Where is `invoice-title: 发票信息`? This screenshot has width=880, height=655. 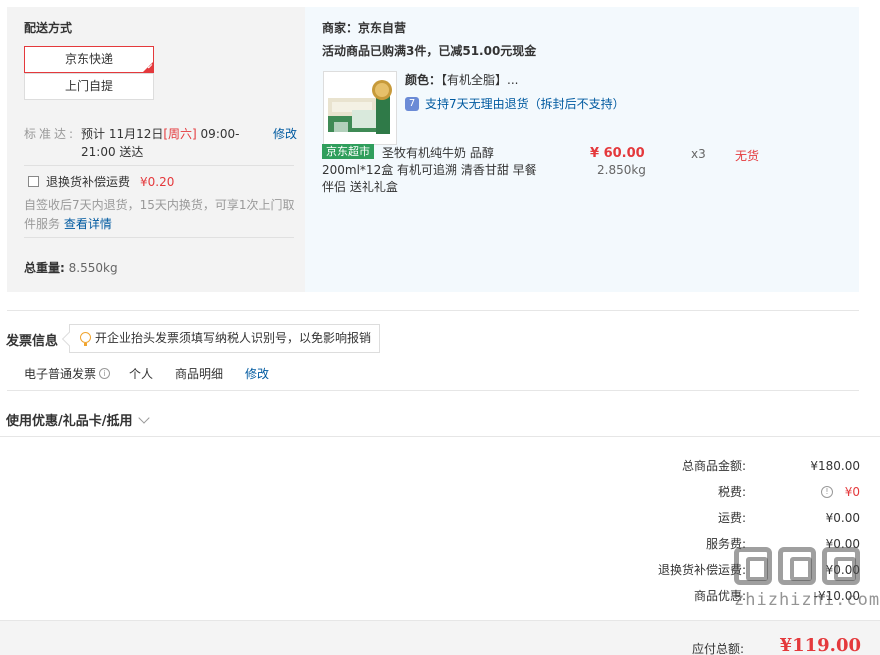
invoice-title: 发票信息 is located at coordinates (32, 341).